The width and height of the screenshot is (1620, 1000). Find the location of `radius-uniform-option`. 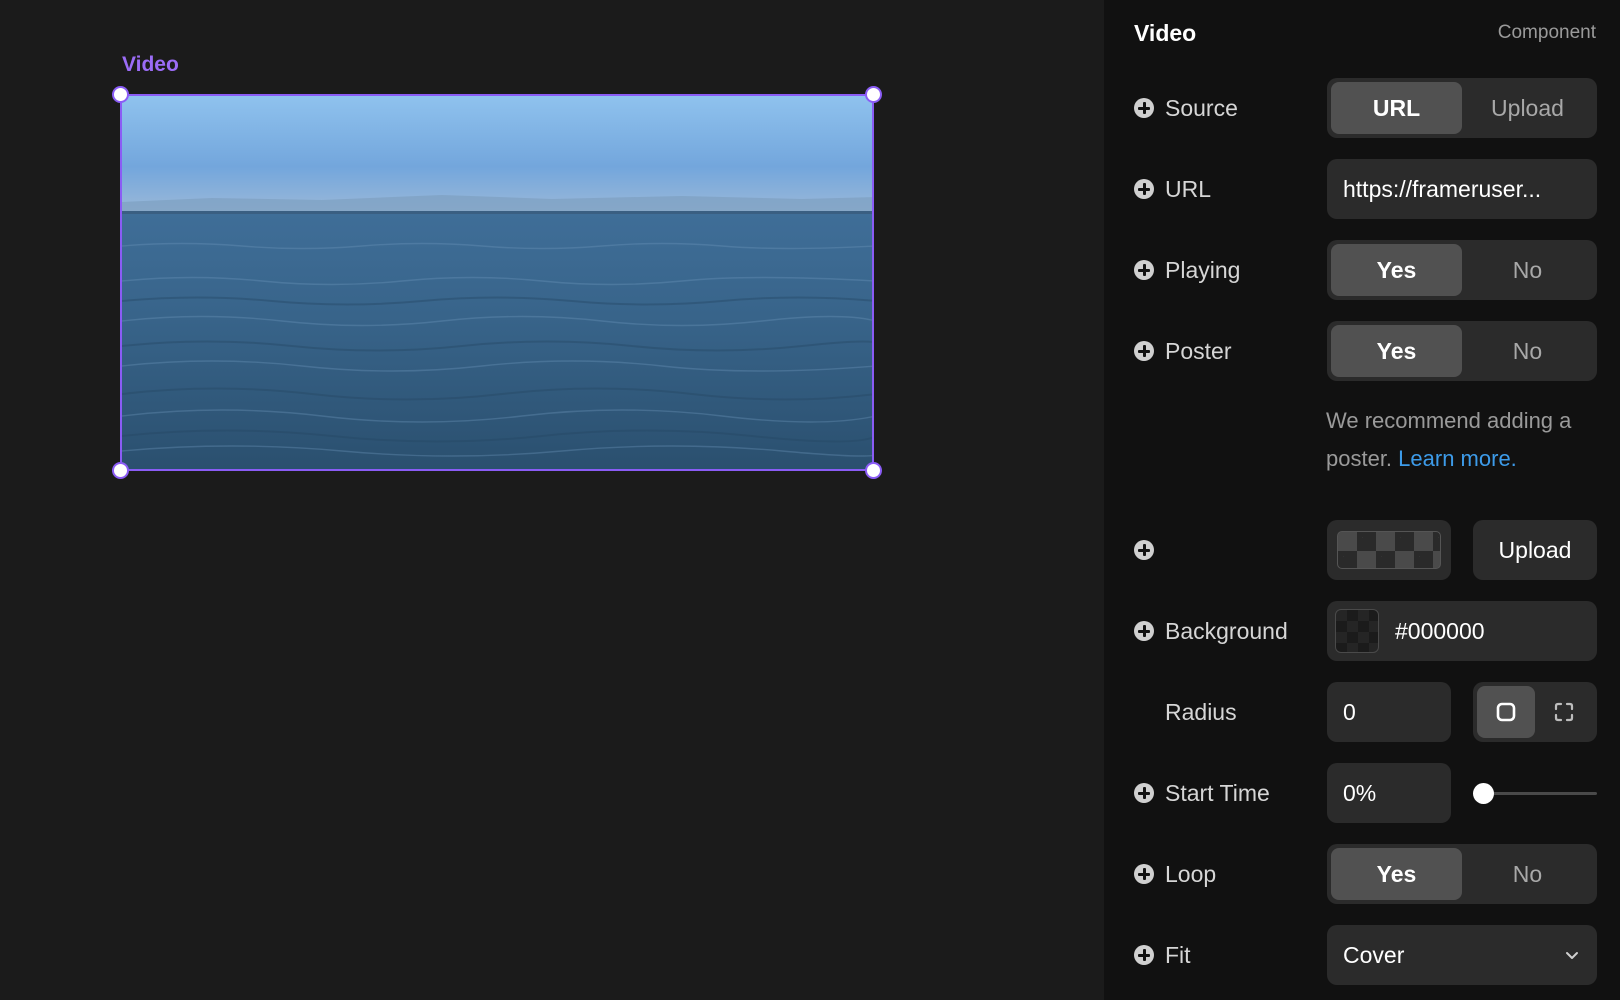

radius-uniform-option is located at coordinates (1506, 712).